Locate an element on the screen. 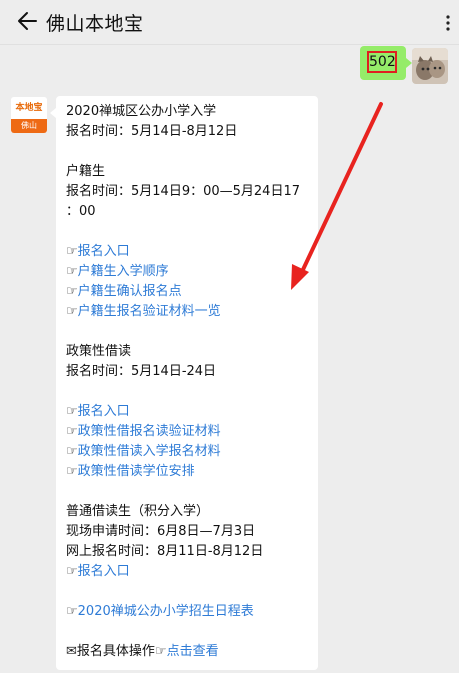 The height and width of the screenshot is (673, 459). message-text: ：00 is located at coordinates (81, 211).